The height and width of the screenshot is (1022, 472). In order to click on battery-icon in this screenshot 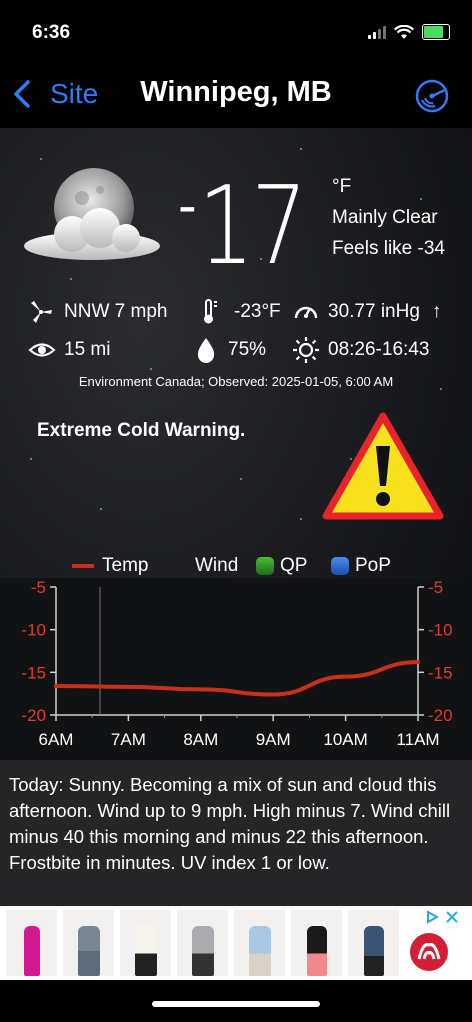, I will do `click(436, 32)`.